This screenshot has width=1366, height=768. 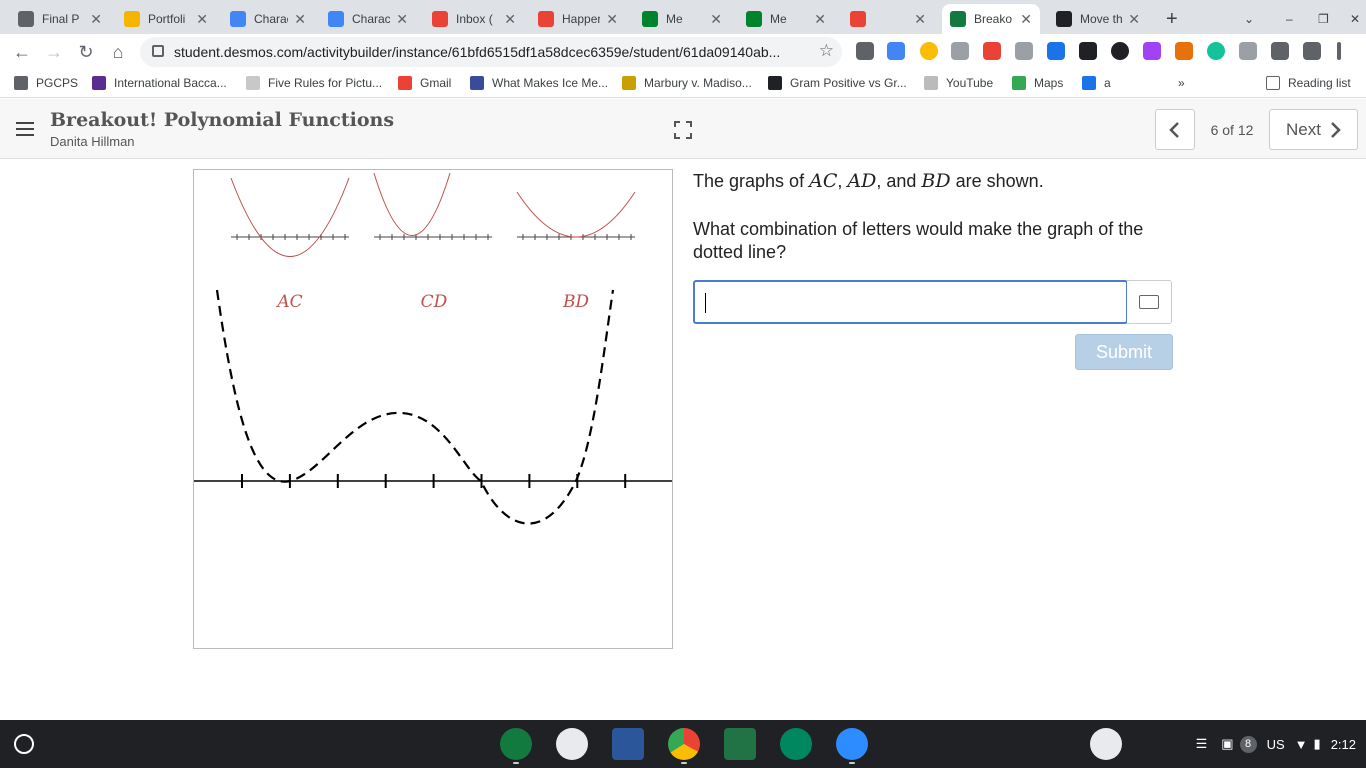 What do you see at coordinates (271, 19) in the screenshot?
I see `tab-title: Charac` at bounding box center [271, 19].